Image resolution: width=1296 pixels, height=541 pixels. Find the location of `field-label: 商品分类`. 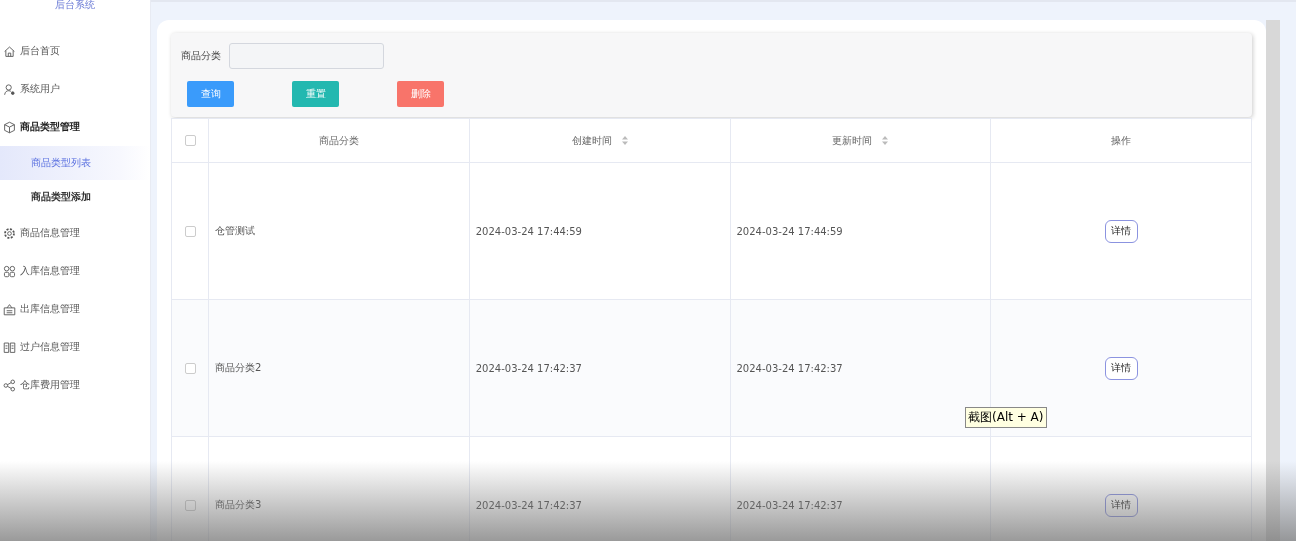

field-label: 商品分类 is located at coordinates (201, 56).